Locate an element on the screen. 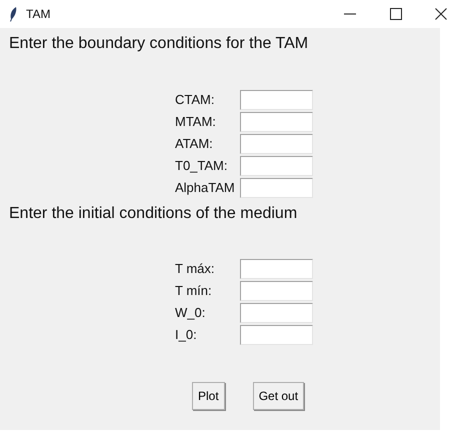 Image resolution: width=459 pixels, height=431 pixels. field-label: ATAM: is located at coordinates (194, 144).